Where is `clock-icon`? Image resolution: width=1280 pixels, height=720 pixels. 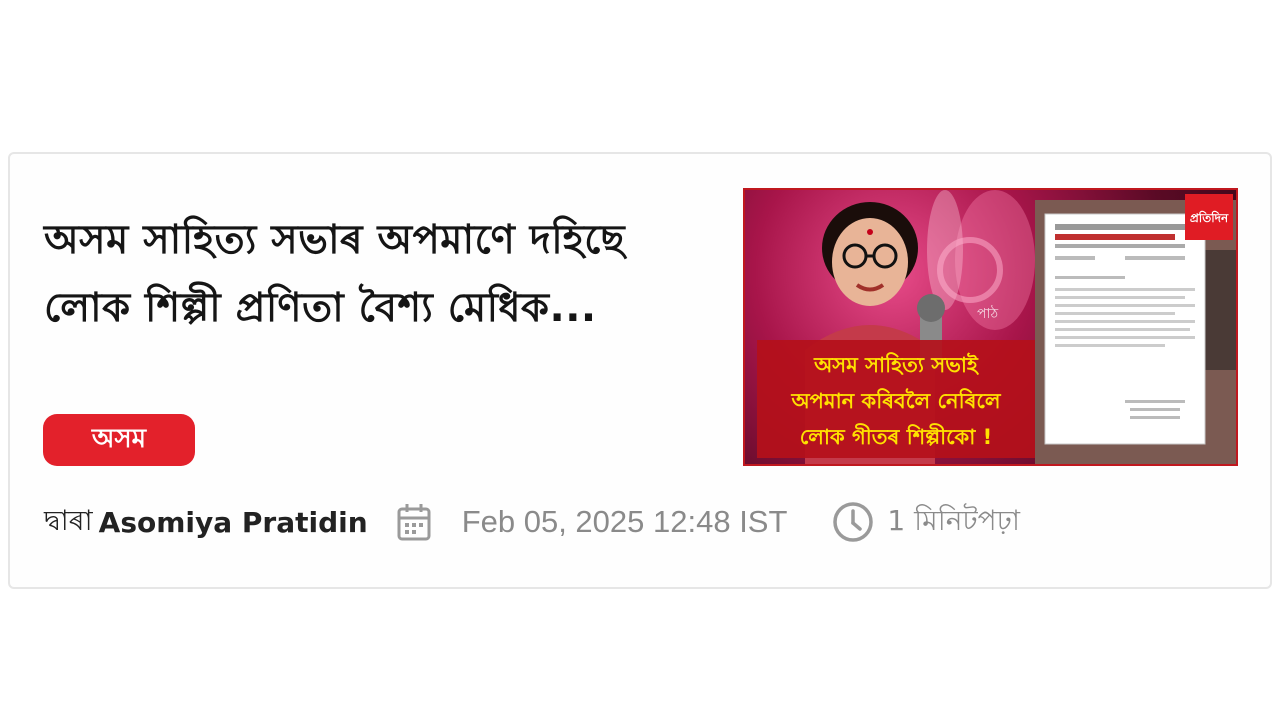
clock-icon is located at coordinates (853, 522).